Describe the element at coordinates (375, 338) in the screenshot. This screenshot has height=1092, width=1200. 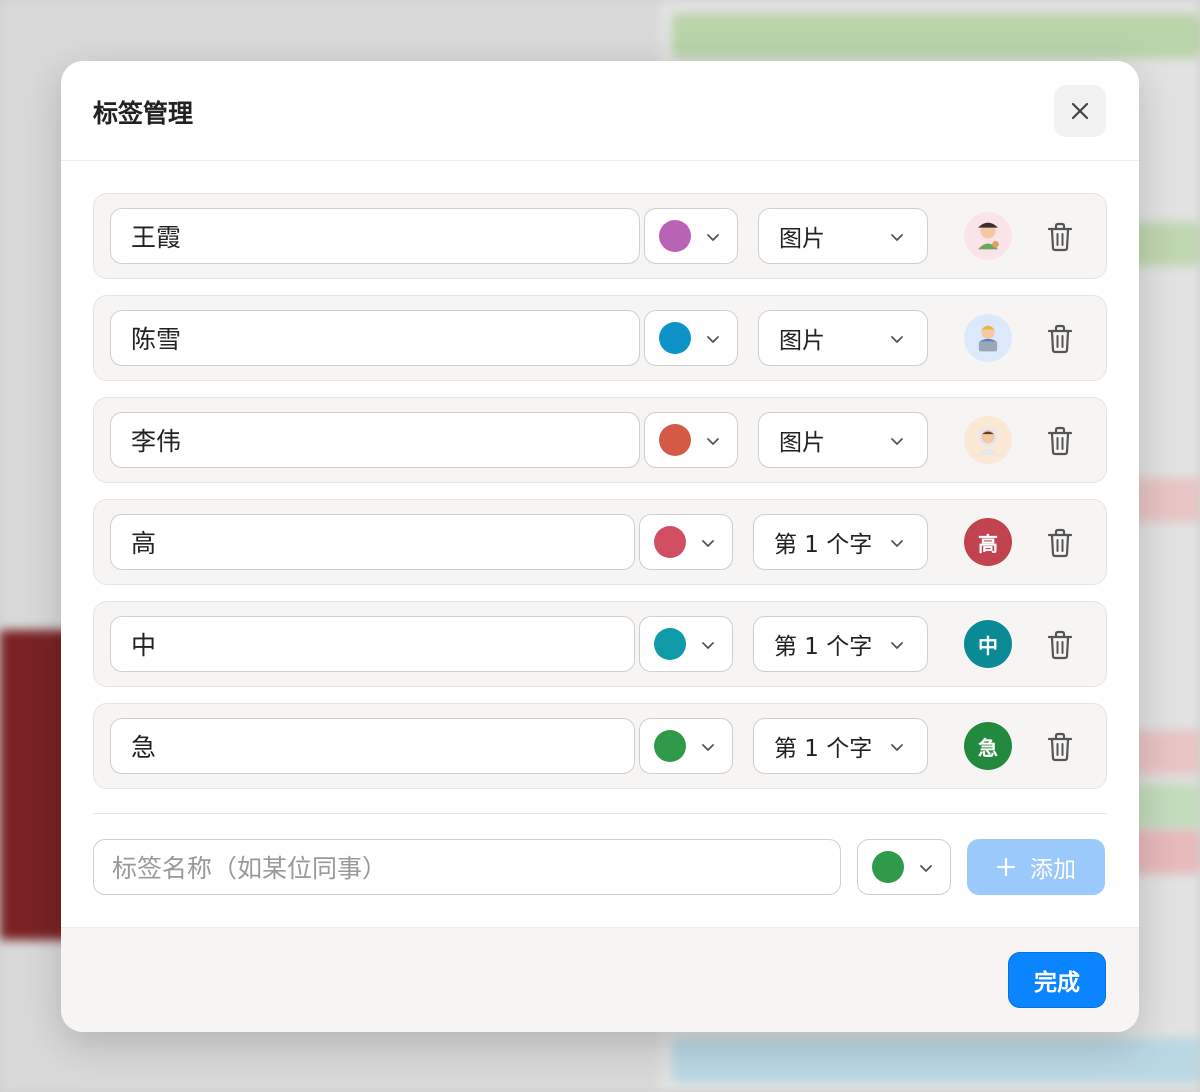
I see `tag-name-input: 陈雪` at that location.